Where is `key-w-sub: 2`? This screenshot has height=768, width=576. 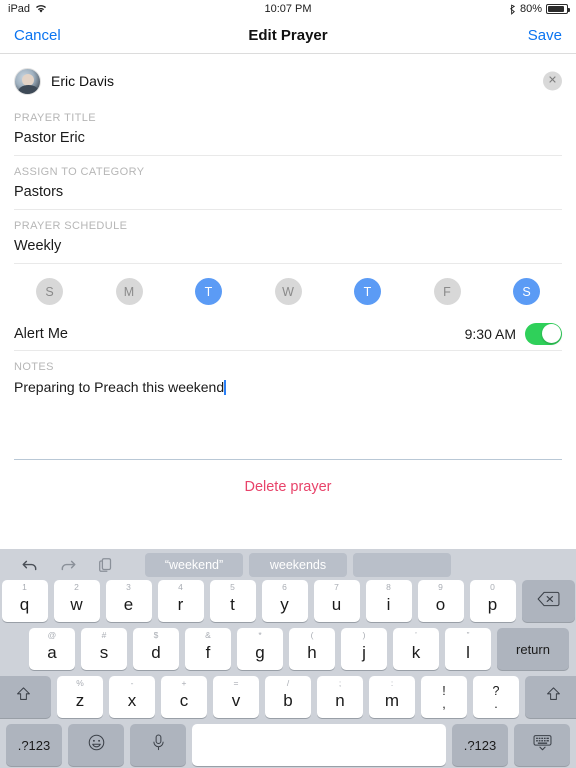
key-w-sub: 2 is located at coordinates (76, 587).